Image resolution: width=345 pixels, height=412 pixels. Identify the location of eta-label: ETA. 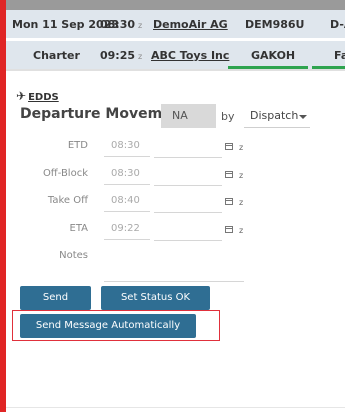
(79, 228).